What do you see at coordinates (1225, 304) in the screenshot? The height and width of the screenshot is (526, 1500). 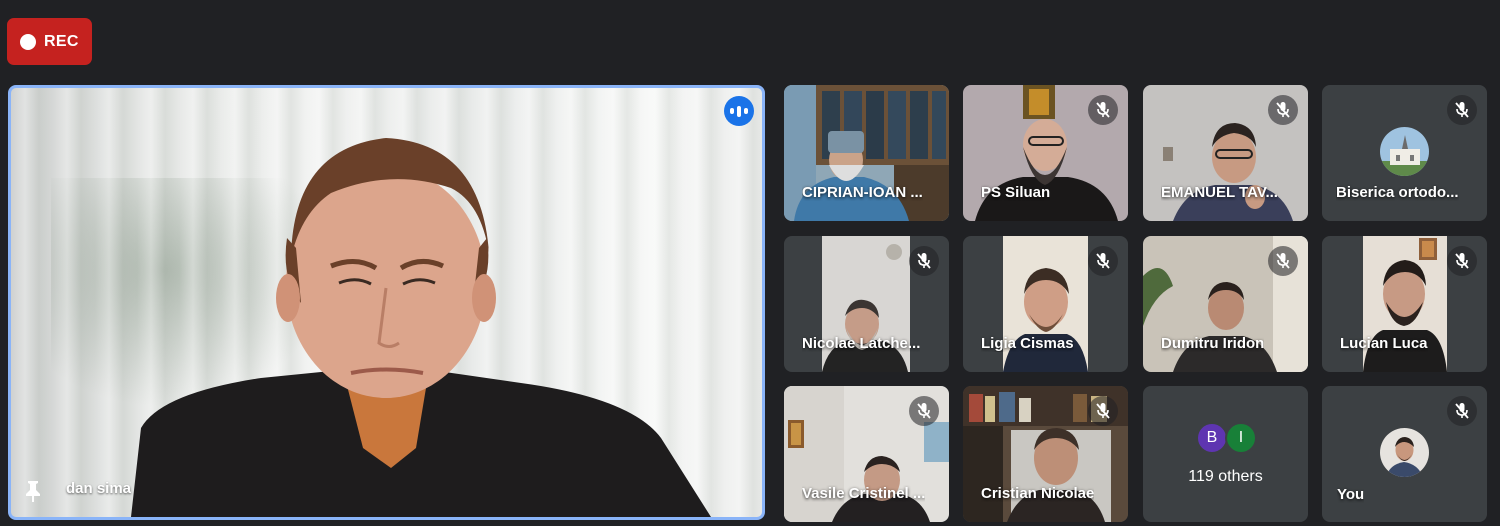 I see `participant-tile: Dumitru Iridon` at bounding box center [1225, 304].